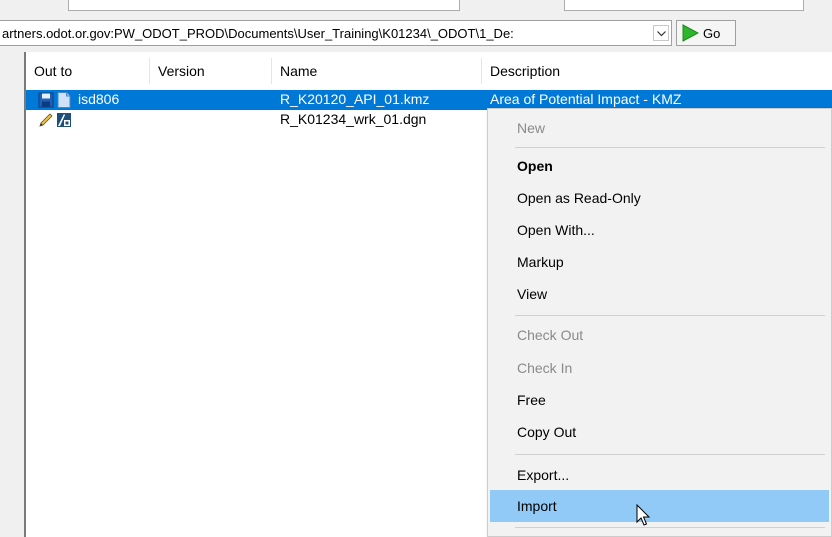  I want to click on column-header-row: Out to Version Name Description, so click(429, 71).